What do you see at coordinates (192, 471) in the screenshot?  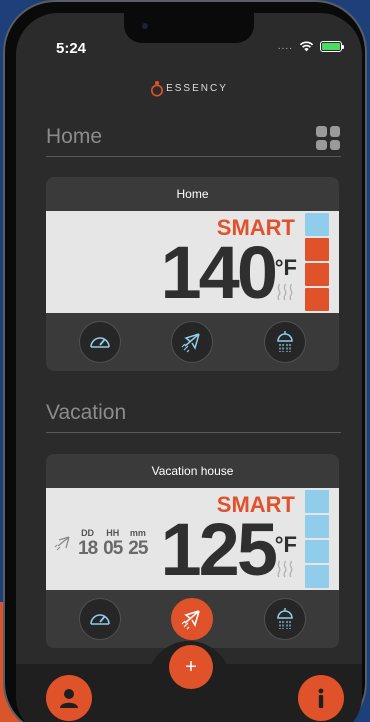 I see `card-title: Vacation house` at bounding box center [192, 471].